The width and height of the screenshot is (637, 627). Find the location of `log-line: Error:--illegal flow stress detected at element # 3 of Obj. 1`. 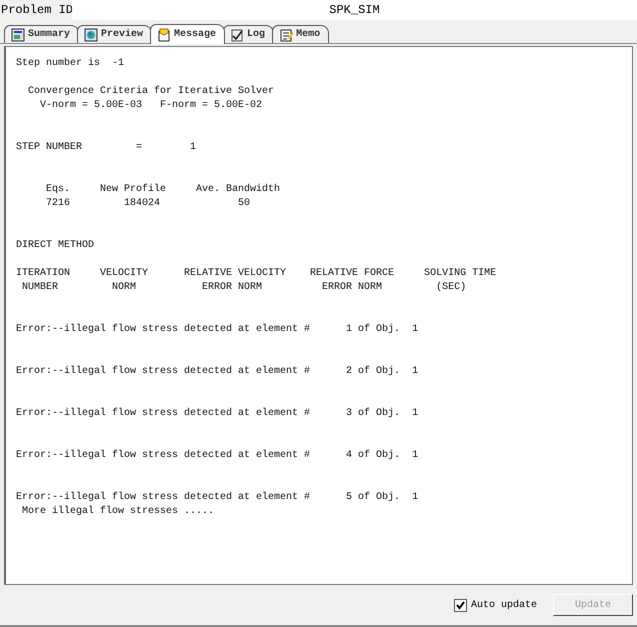

log-line: Error:--illegal flow stress detected at element # 3 of Obj. 1 is located at coordinates (218, 414).